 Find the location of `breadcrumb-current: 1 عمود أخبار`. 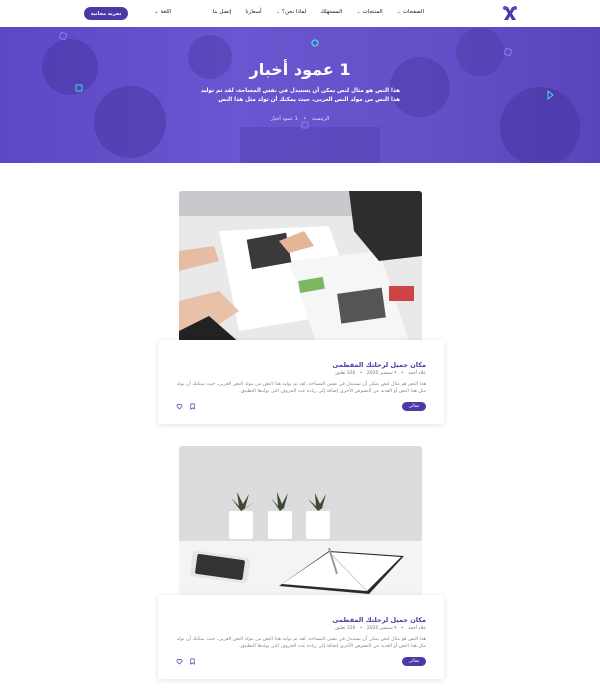

breadcrumb-current: 1 عمود أخبار is located at coordinates (284, 119).